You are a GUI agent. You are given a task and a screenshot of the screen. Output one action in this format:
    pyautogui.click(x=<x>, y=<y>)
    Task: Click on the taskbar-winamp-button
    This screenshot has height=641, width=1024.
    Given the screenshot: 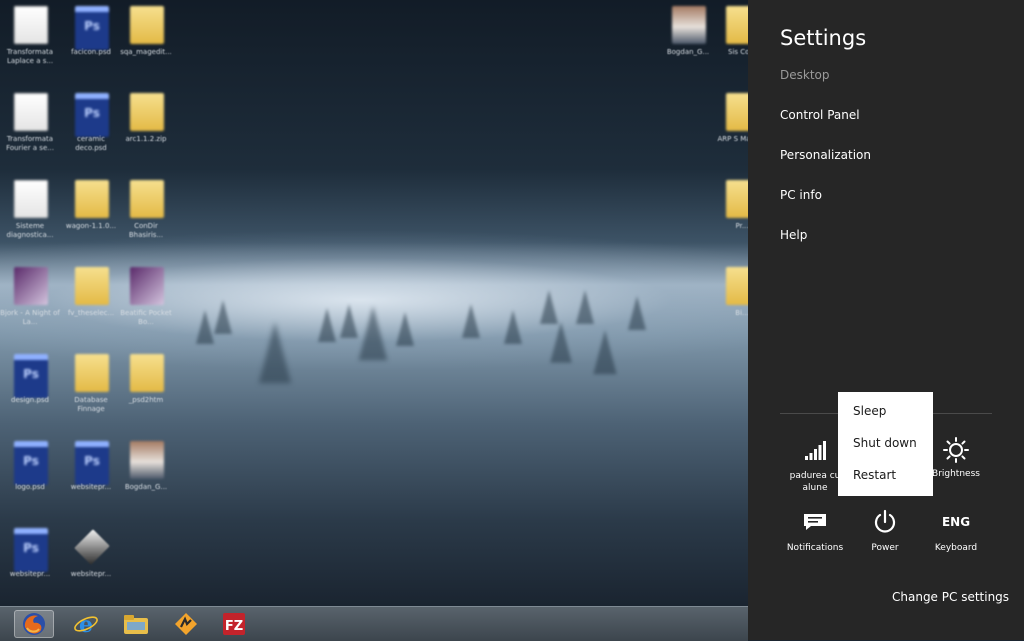 What is the action you would take?
    pyautogui.click(x=186, y=624)
    